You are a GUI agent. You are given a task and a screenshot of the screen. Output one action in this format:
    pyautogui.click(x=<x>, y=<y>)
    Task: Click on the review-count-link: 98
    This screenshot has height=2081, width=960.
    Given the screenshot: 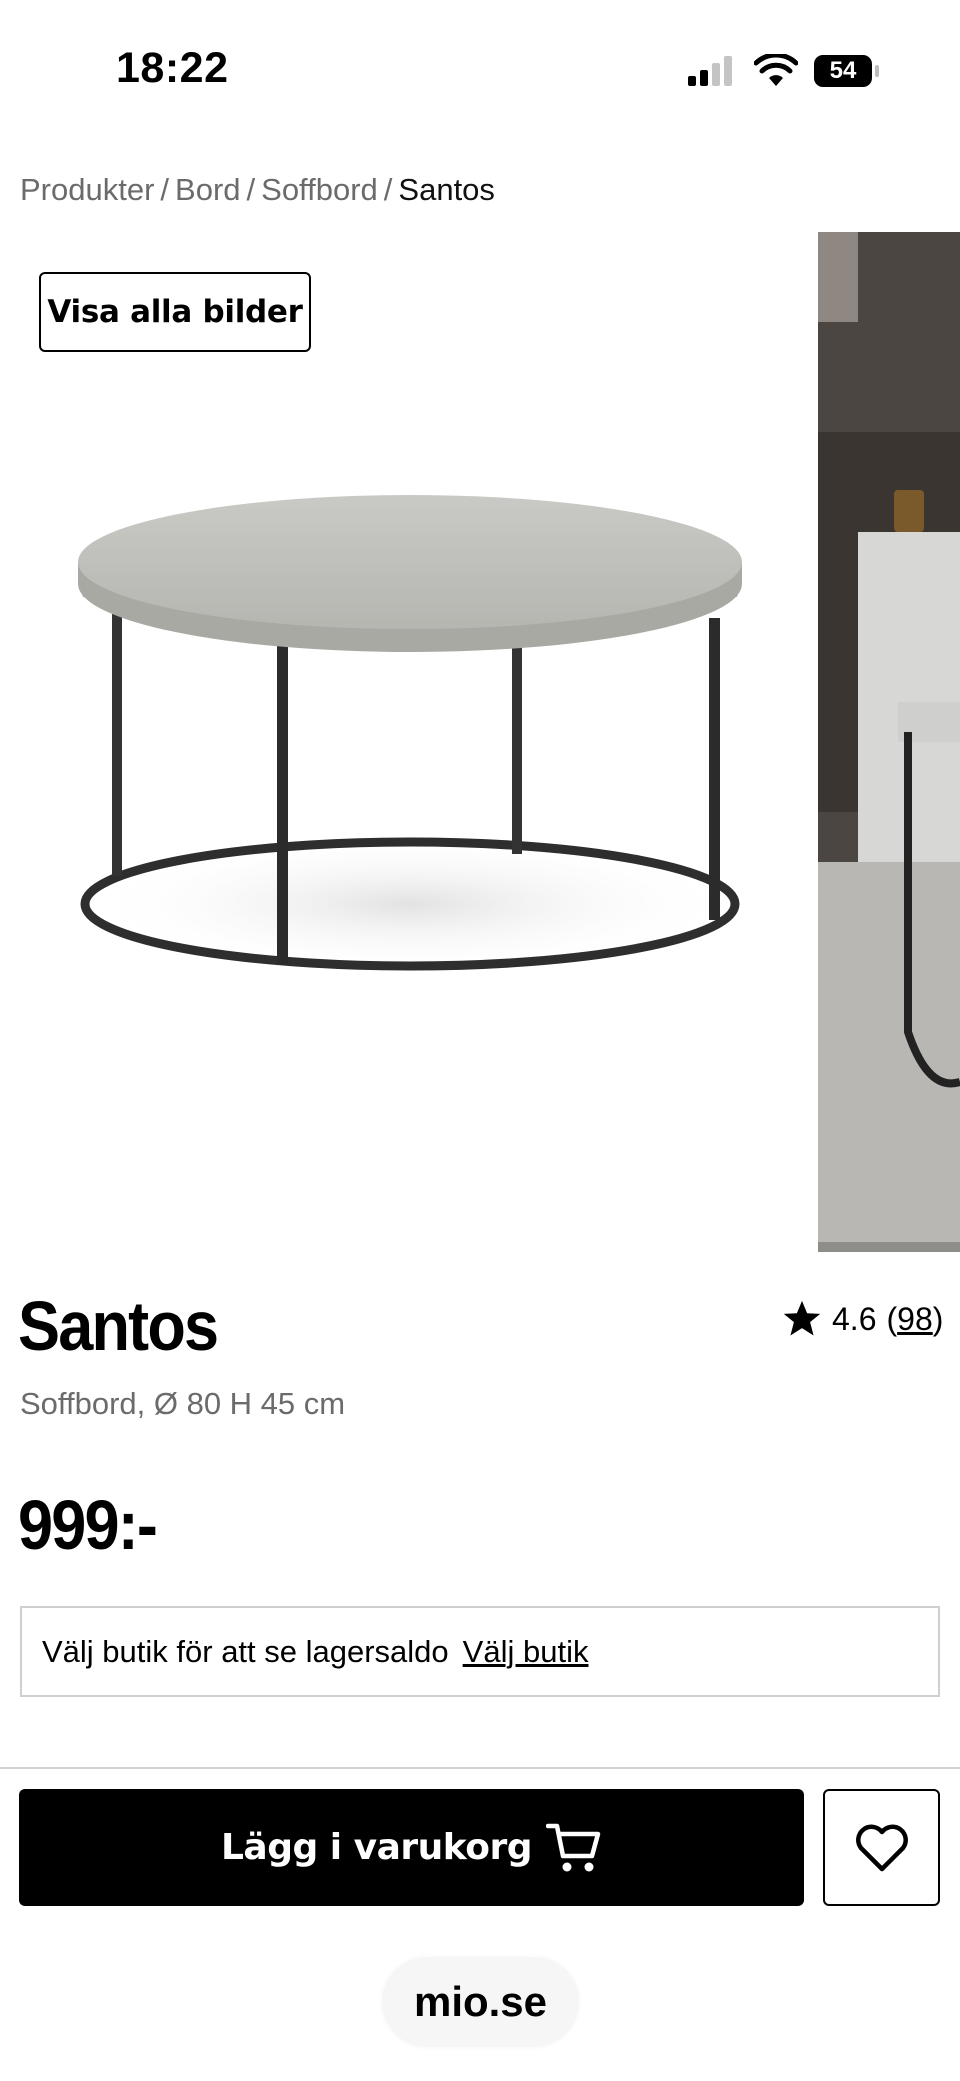 What is the action you would take?
    pyautogui.click(x=915, y=1319)
    